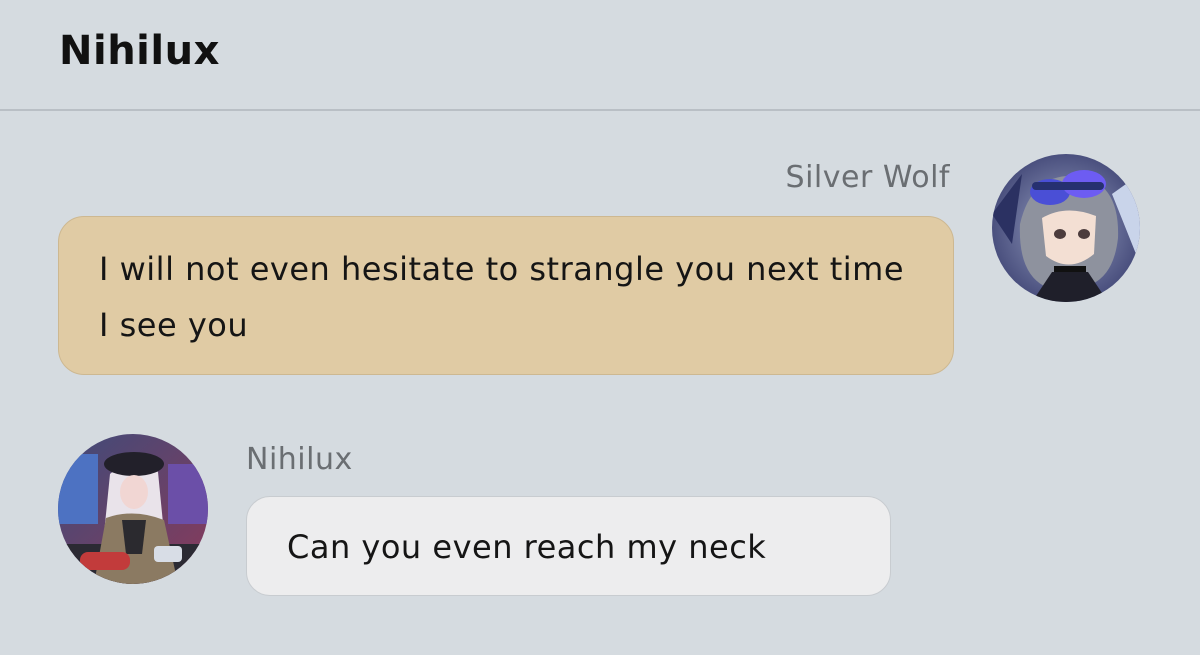  I want to click on message-bubble-incoming: Can you even reach my neck, so click(568, 546).